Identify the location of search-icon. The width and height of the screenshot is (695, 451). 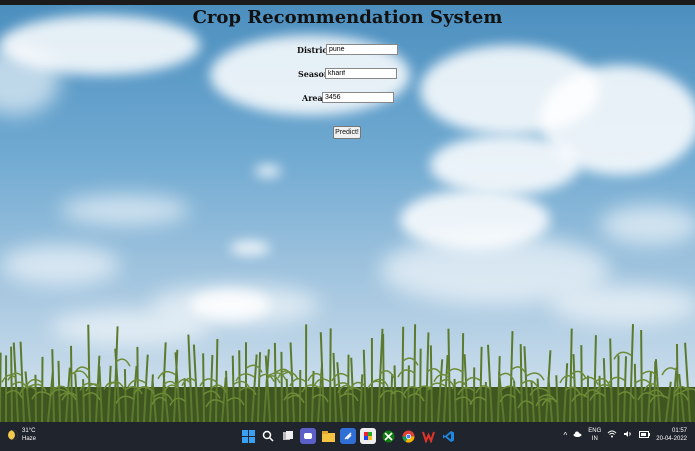
(268, 436).